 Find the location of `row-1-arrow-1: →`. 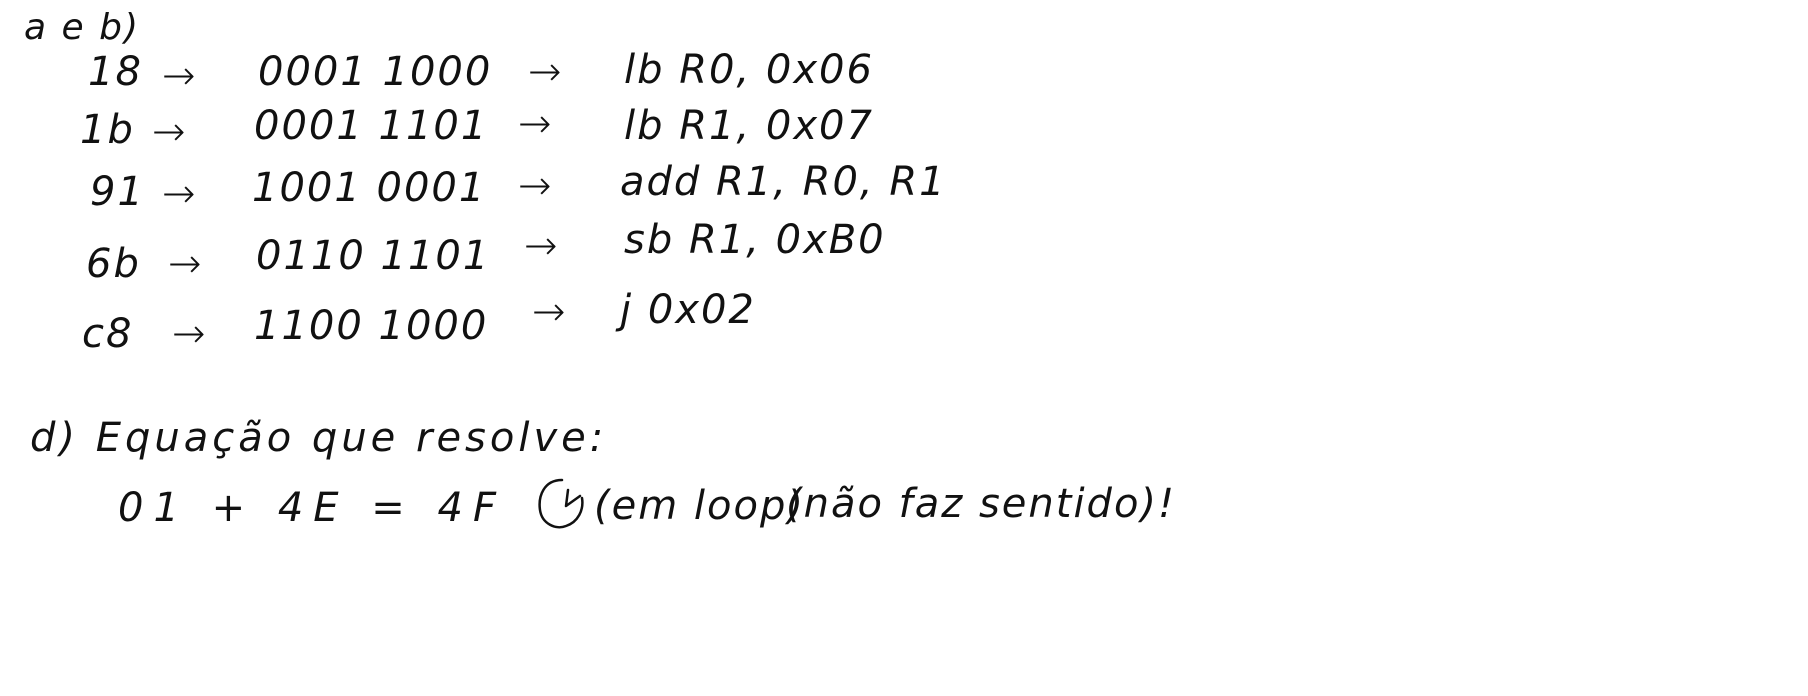

row-1-arrow-1: → is located at coordinates (179, 76).